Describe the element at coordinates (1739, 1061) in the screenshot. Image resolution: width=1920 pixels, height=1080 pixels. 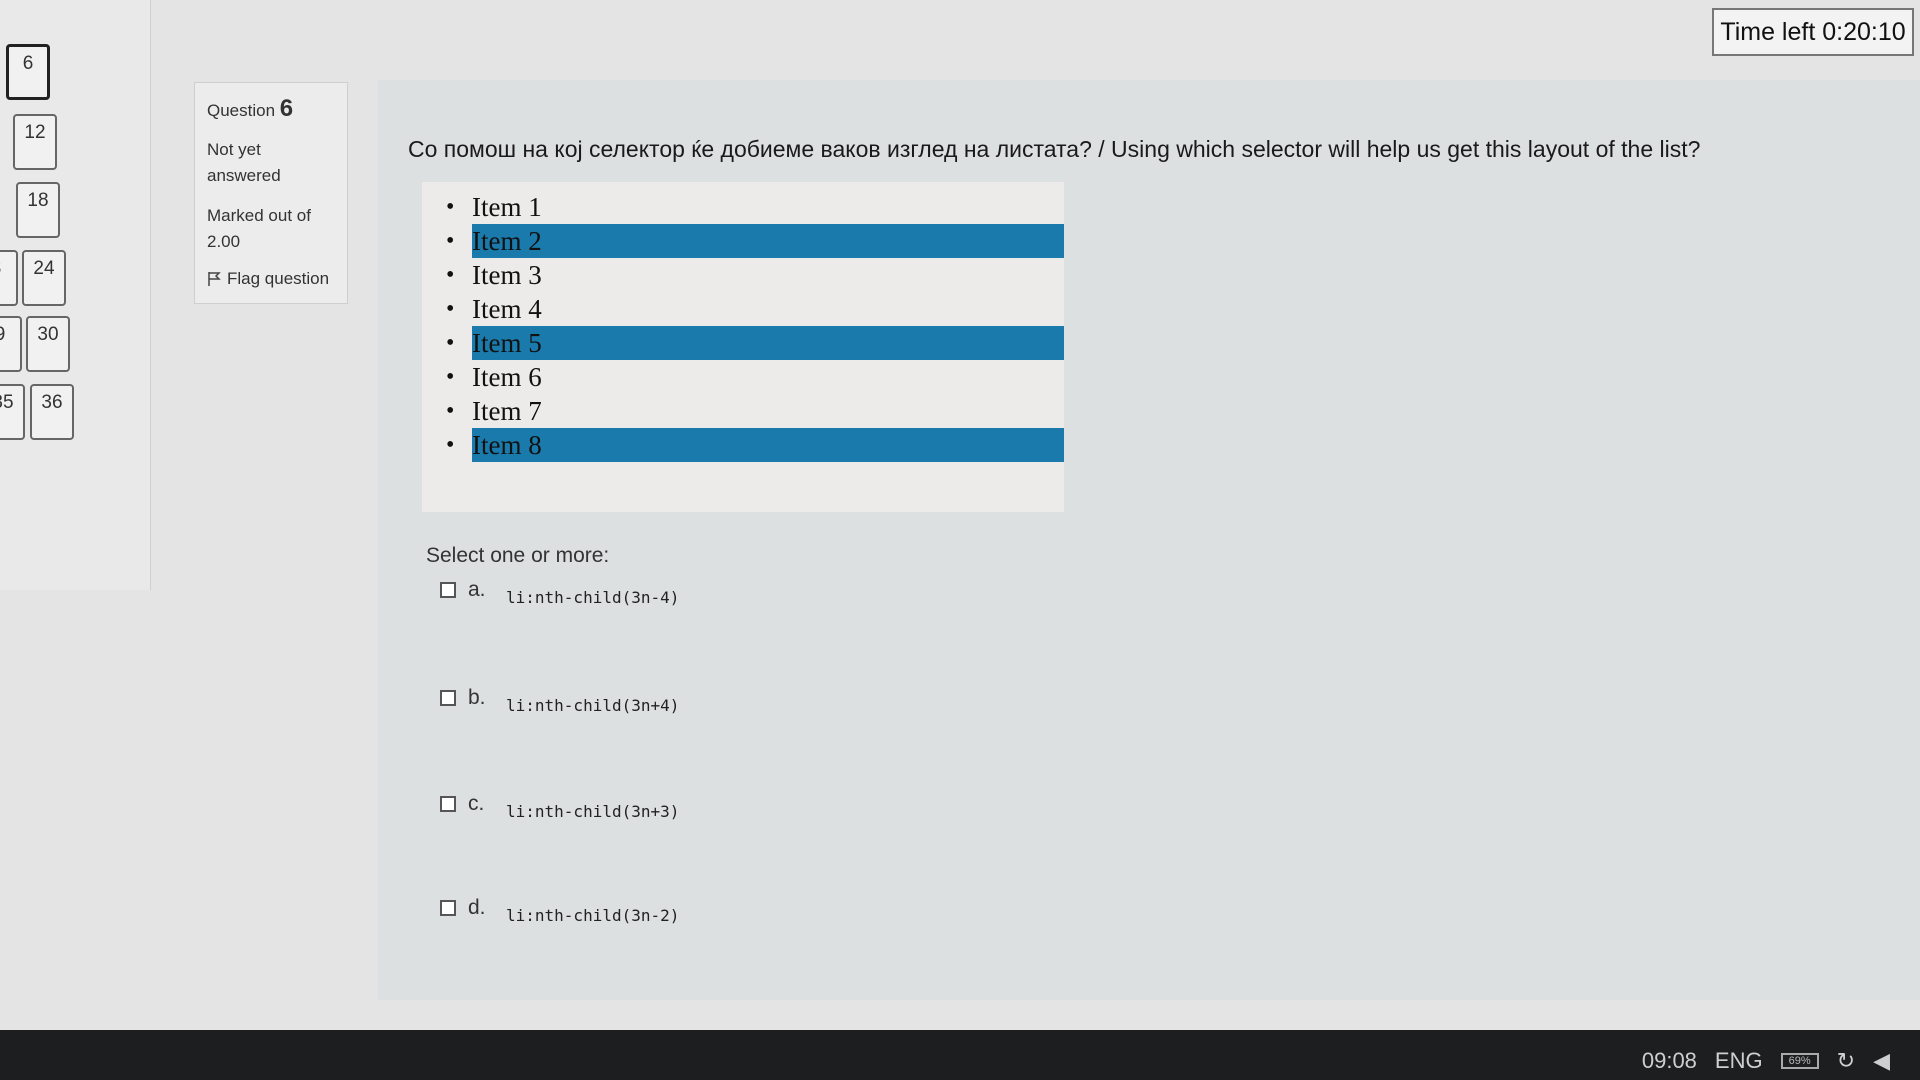
I see `language-indicator: ENG` at that location.